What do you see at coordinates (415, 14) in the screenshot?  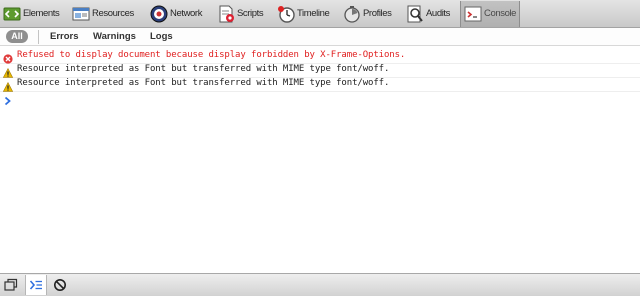 I see `audits-icon` at bounding box center [415, 14].